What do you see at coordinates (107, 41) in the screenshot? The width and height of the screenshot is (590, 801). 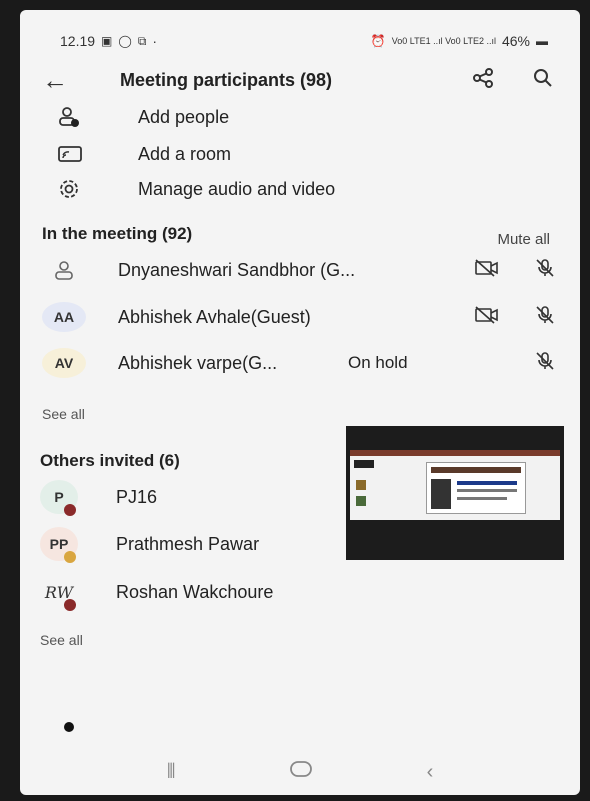 I see `gallery-icon: ▣` at bounding box center [107, 41].